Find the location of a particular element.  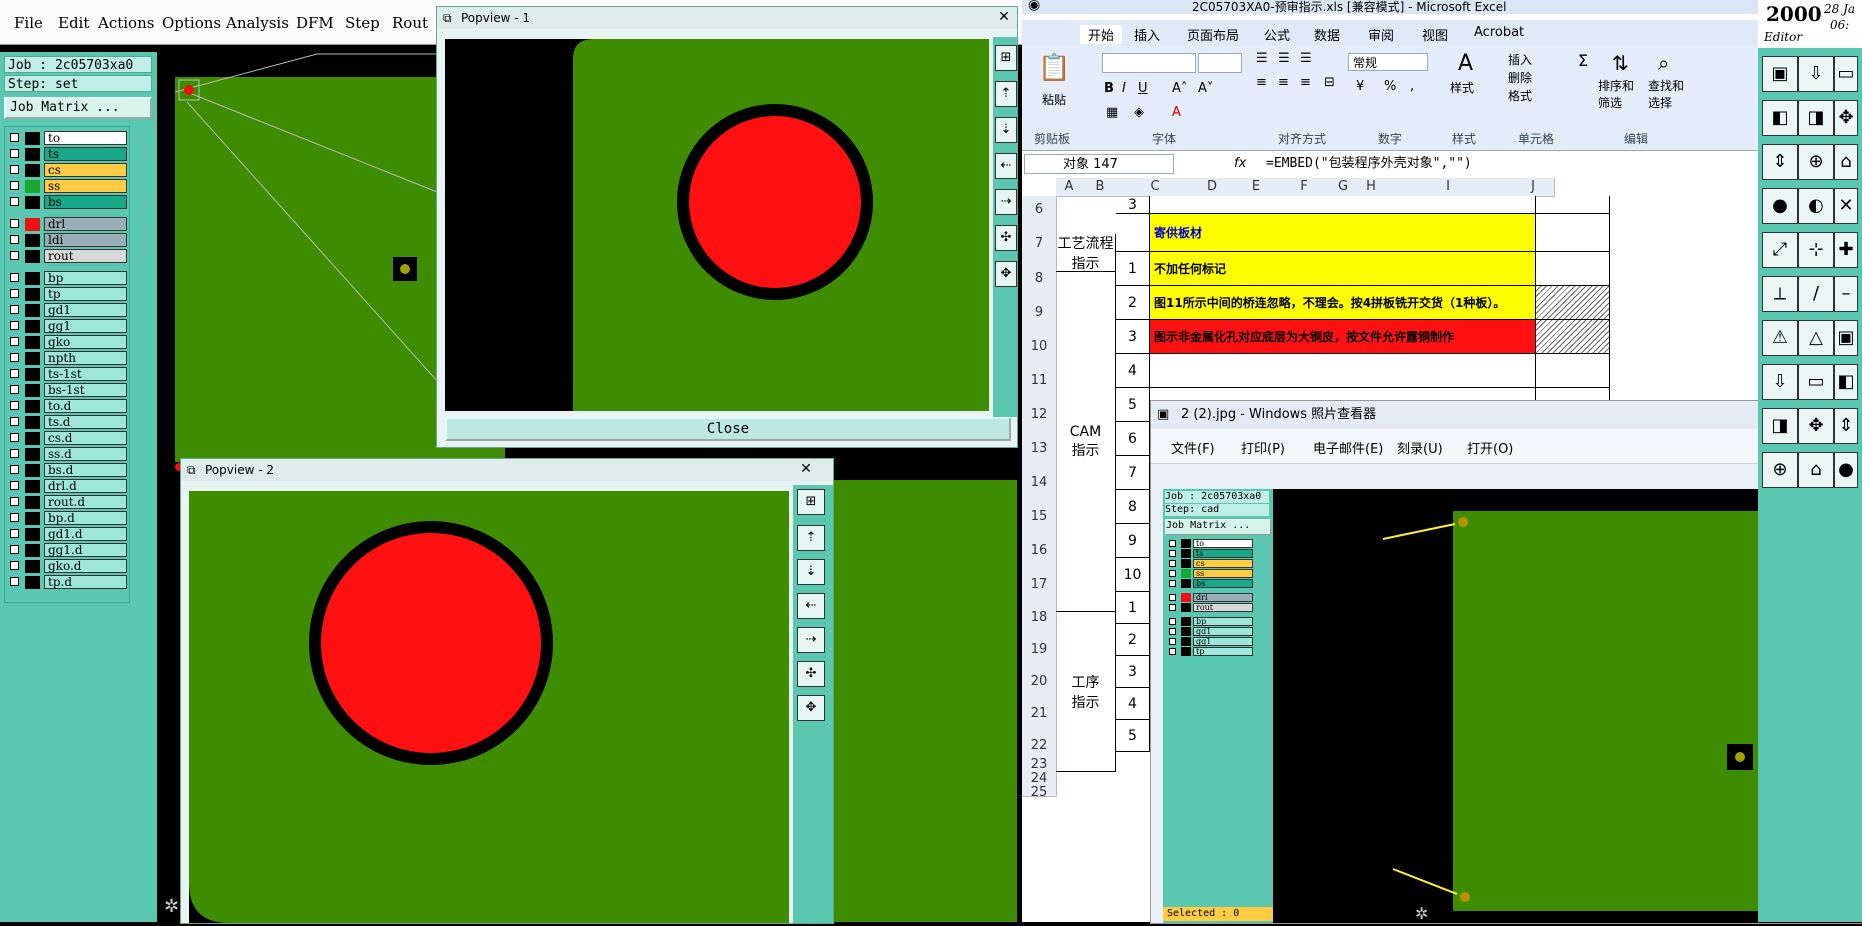

cell-instruction: 图示非金属化孔对应底层为大铜皮，按文件允许露铜制作 is located at coordinates (1343, 337).